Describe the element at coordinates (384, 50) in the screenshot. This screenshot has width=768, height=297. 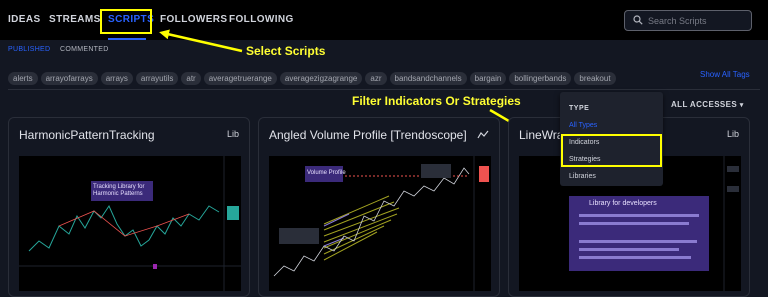
I see `sub-tabs: PUBLISHED COMMENTED` at that location.